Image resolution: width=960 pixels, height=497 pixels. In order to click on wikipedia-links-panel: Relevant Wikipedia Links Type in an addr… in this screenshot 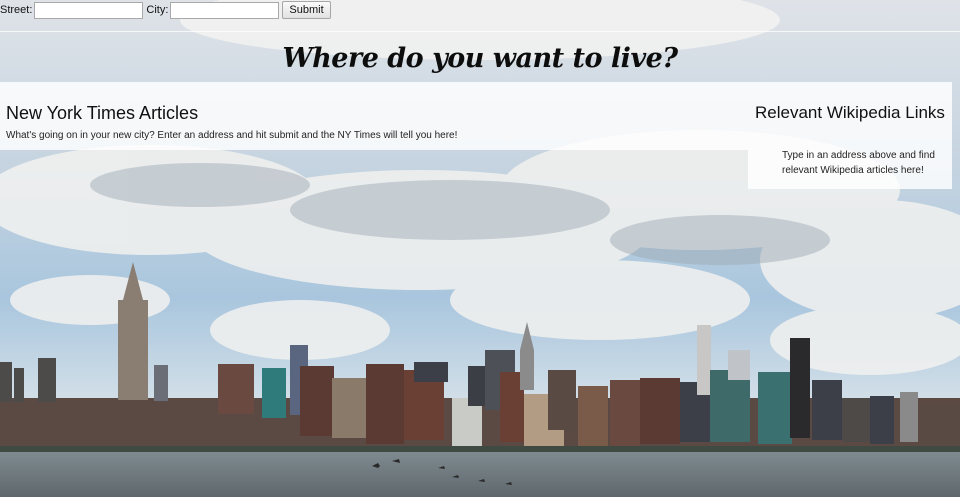, I will do `click(850, 135)`.